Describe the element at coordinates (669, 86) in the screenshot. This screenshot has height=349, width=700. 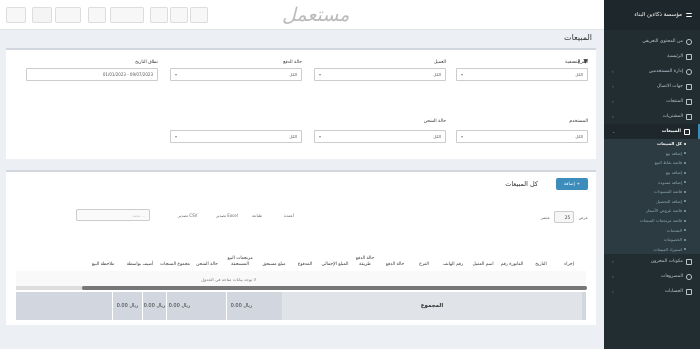
I see `sidebar-item-label: جهات الاتصال` at that location.